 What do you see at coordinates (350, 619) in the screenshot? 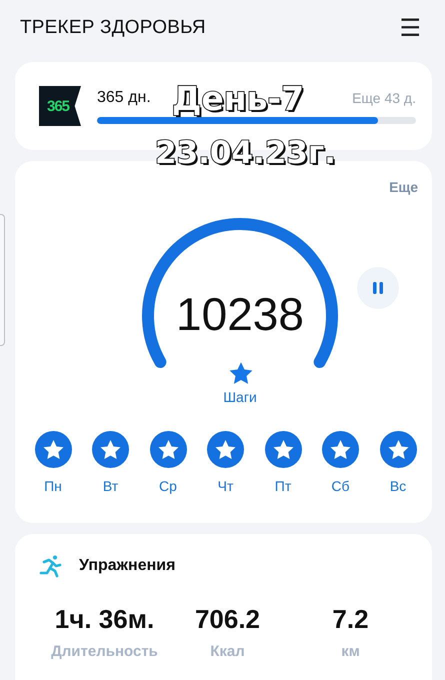
I see `stat-value: 7.2` at bounding box center [350, 619].